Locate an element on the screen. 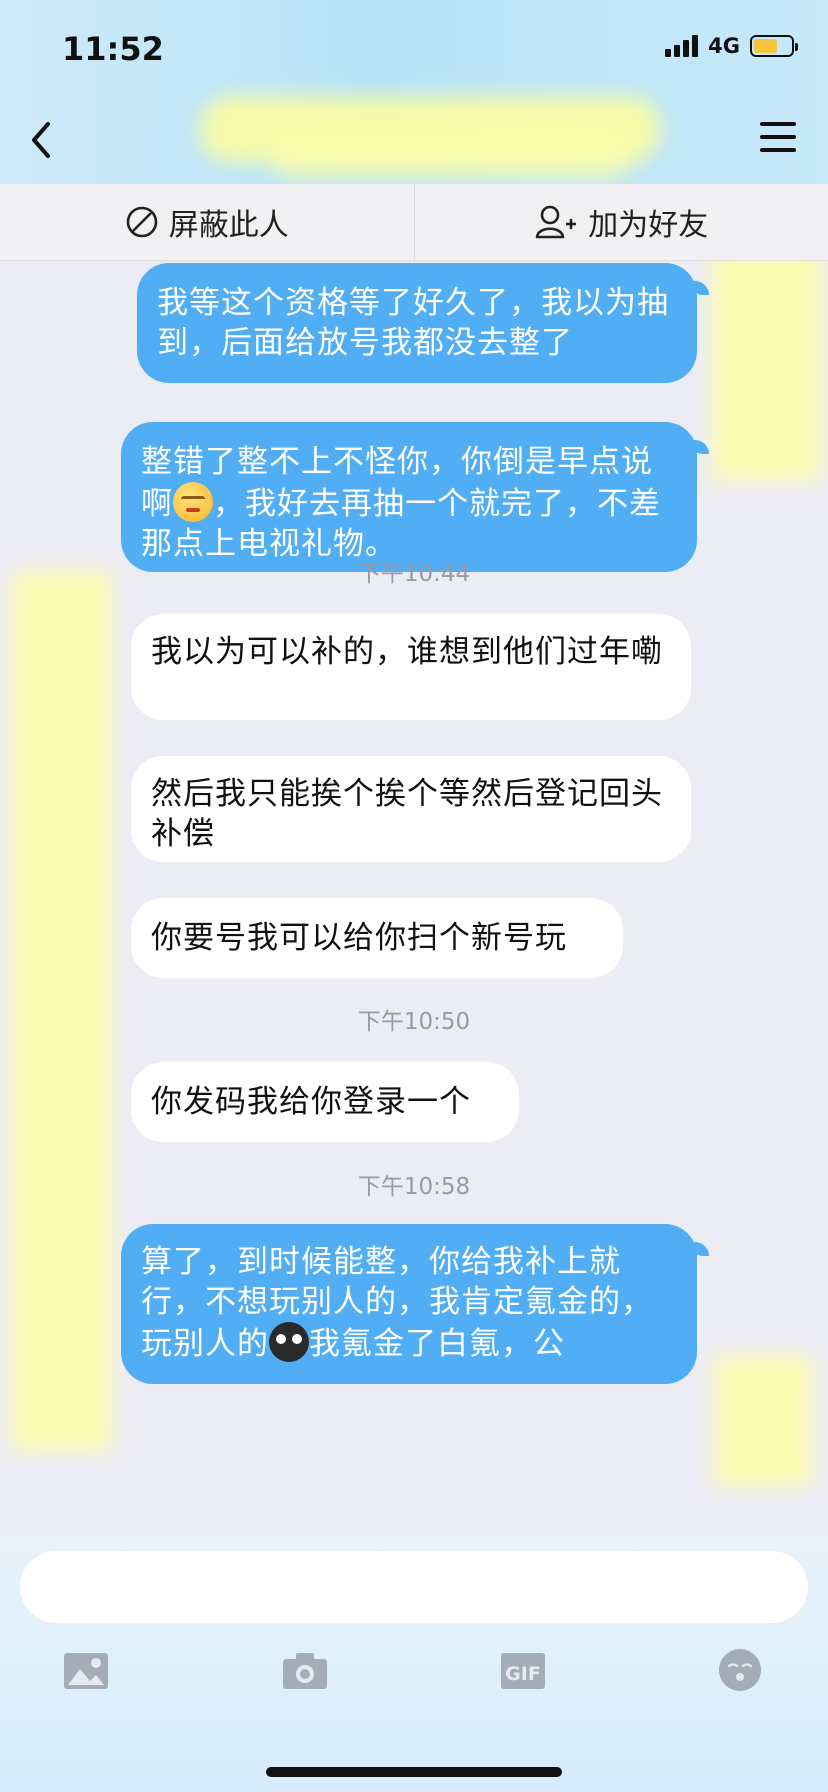 The width and height of the screenshot is (828, 1792). message-text: 我以为可以补的，谁想到他们过年嘞 is located at coordinates (407, 652).